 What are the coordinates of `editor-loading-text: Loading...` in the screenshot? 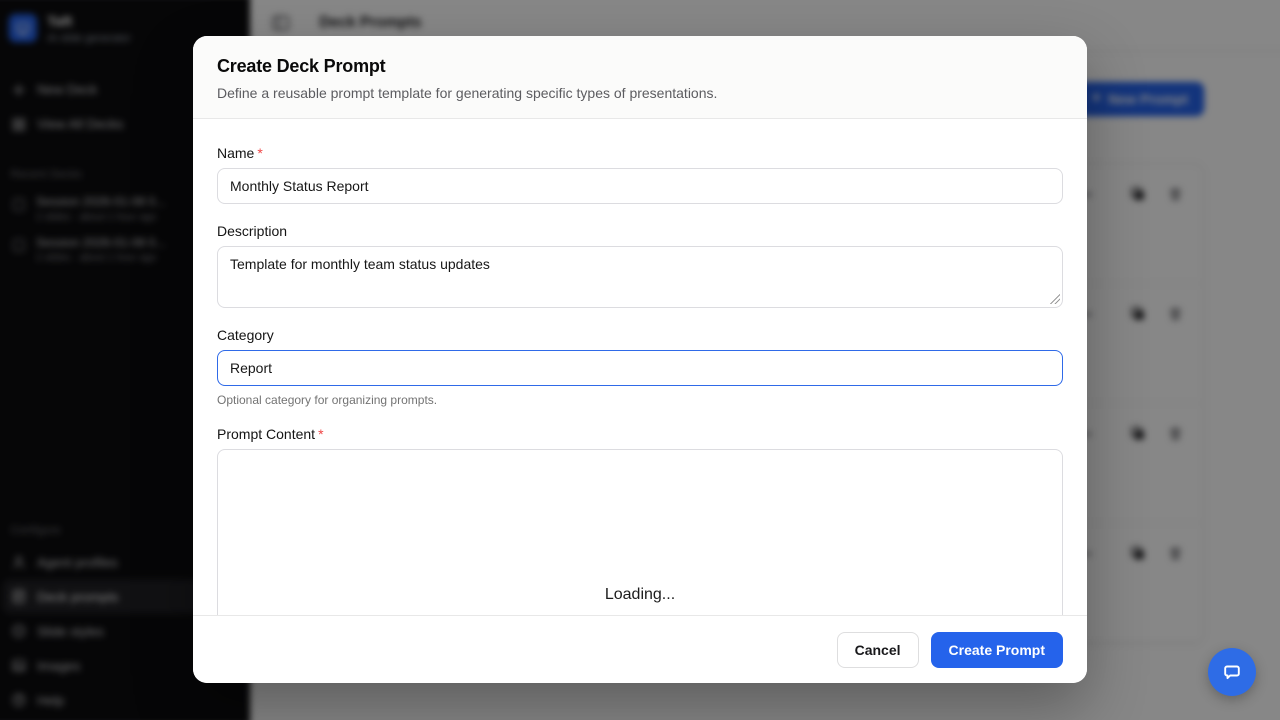 It's located at (640, 594).